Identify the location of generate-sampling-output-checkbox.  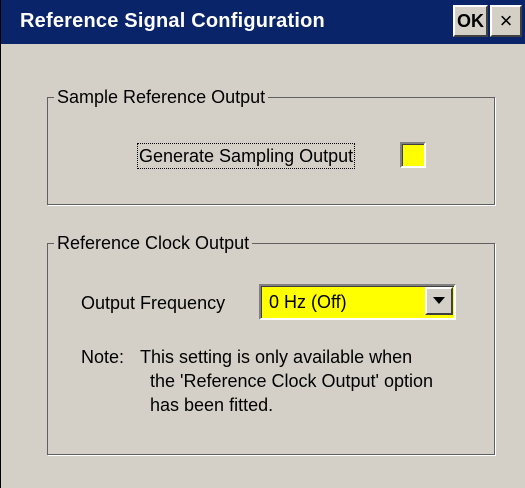
(413, 155).